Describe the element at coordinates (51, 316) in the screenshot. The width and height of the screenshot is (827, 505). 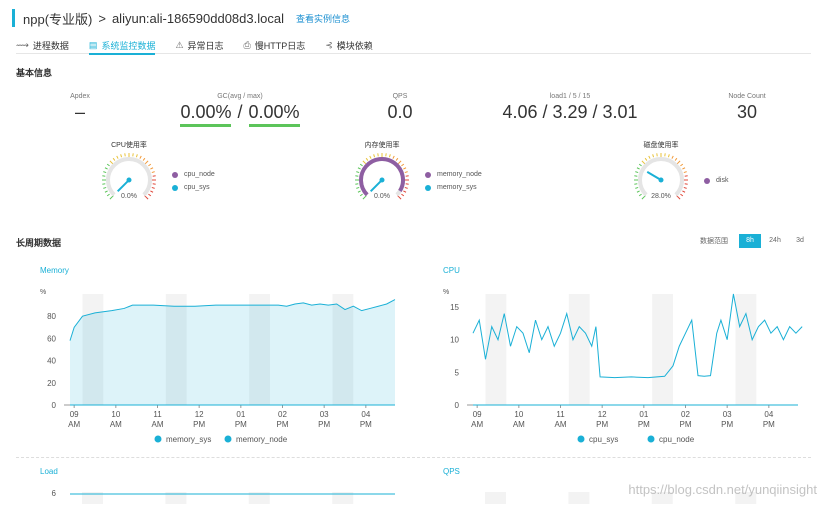
I see `y-tick-label: 80` at that location.